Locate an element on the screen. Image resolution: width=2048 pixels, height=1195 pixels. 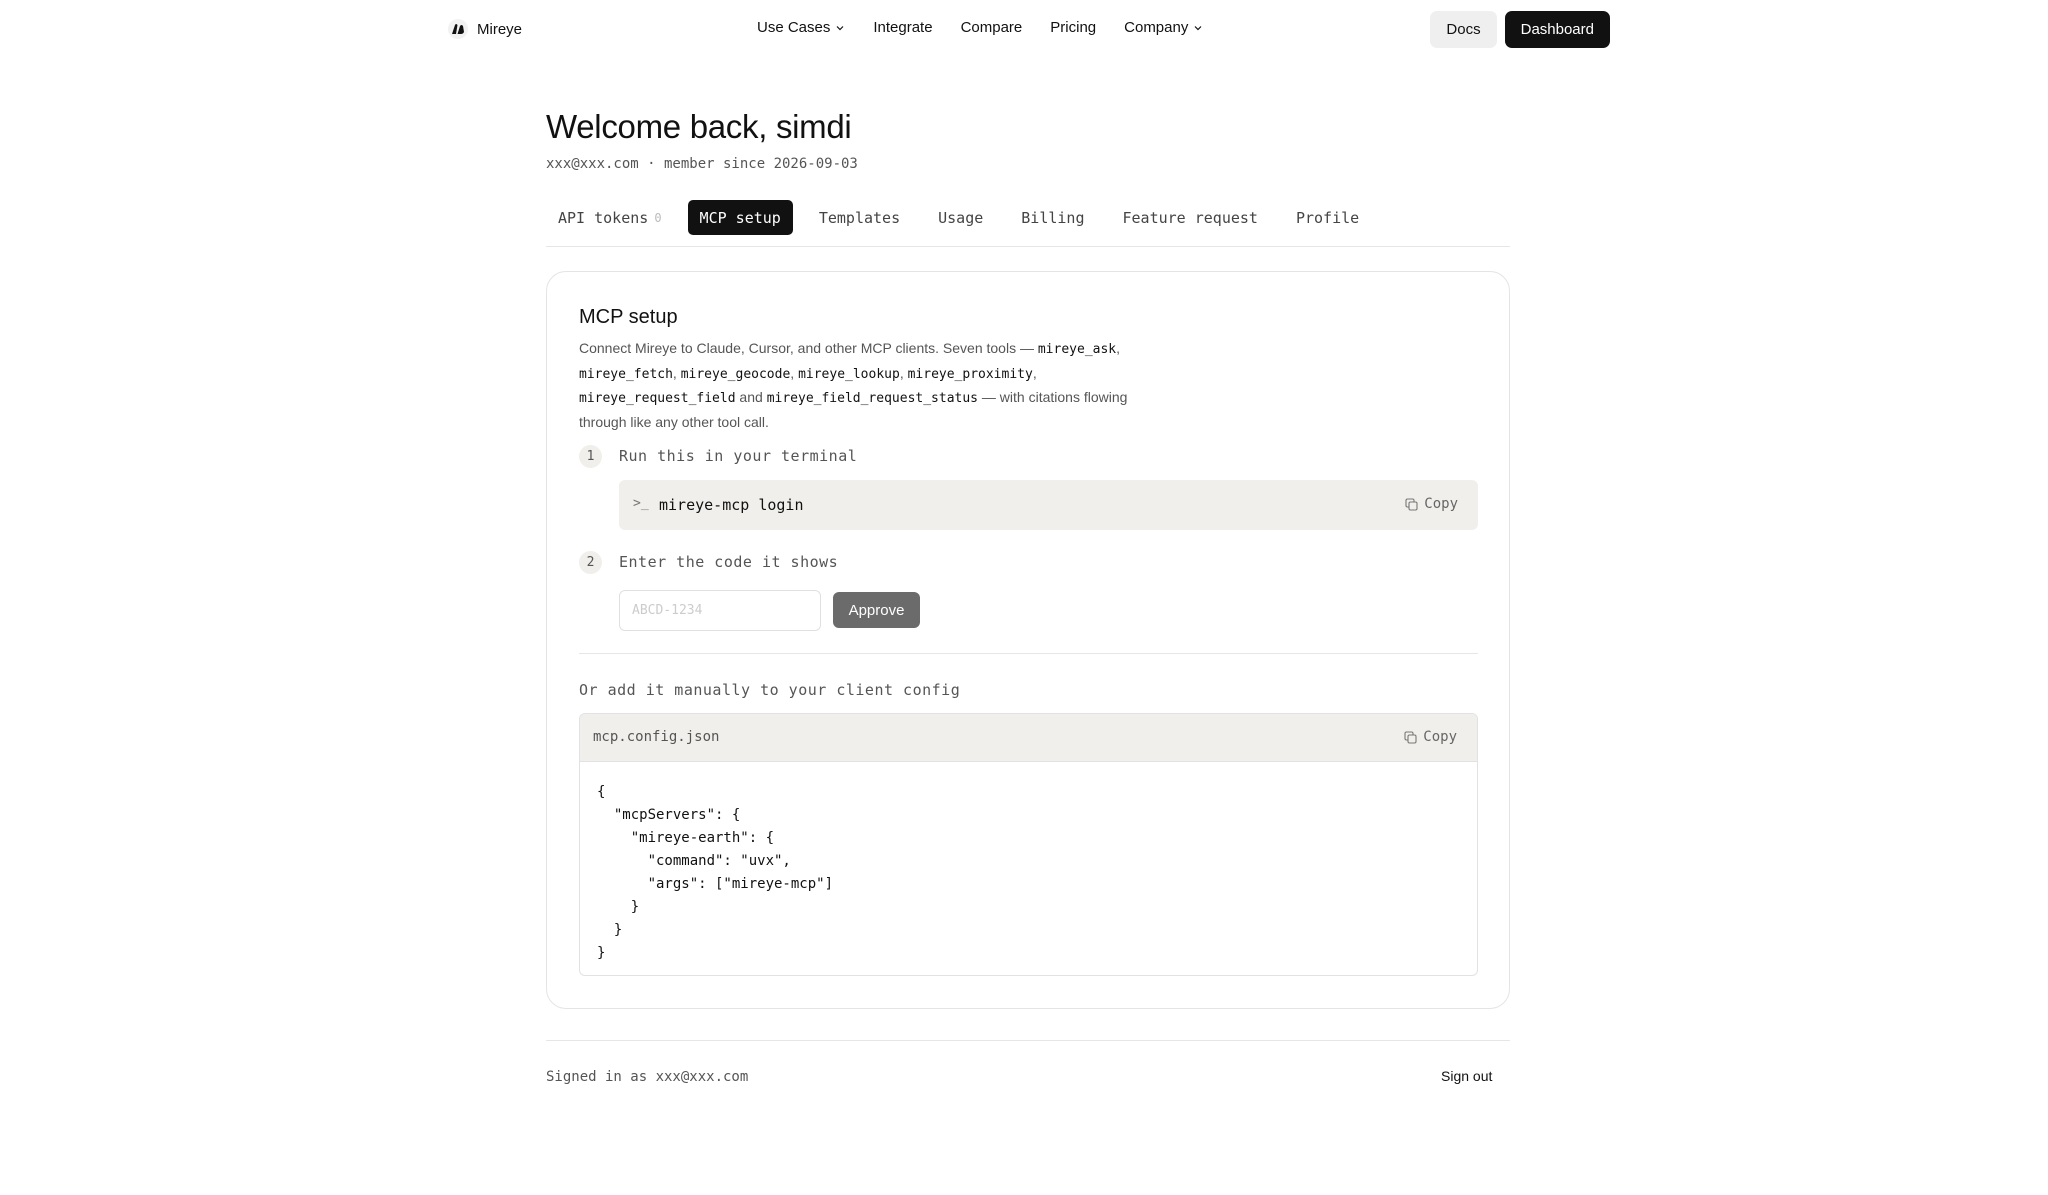
signed-in-status: Signed in as xxx@xxx.com is located at coordinates (647, 1077).